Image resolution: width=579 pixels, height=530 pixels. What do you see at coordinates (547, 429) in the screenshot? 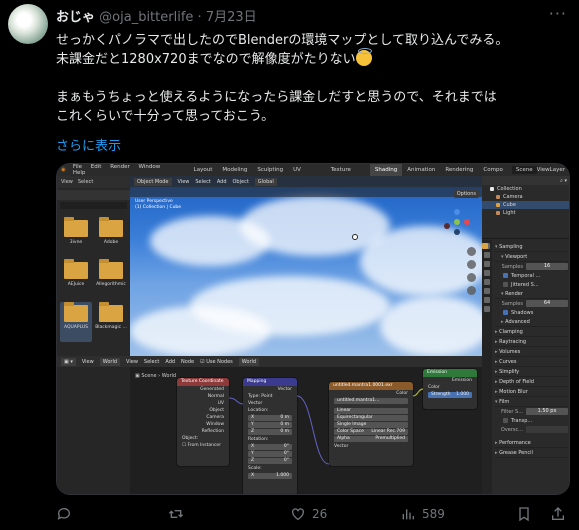
I see `overscan-value` at bounding box center [547, 429].